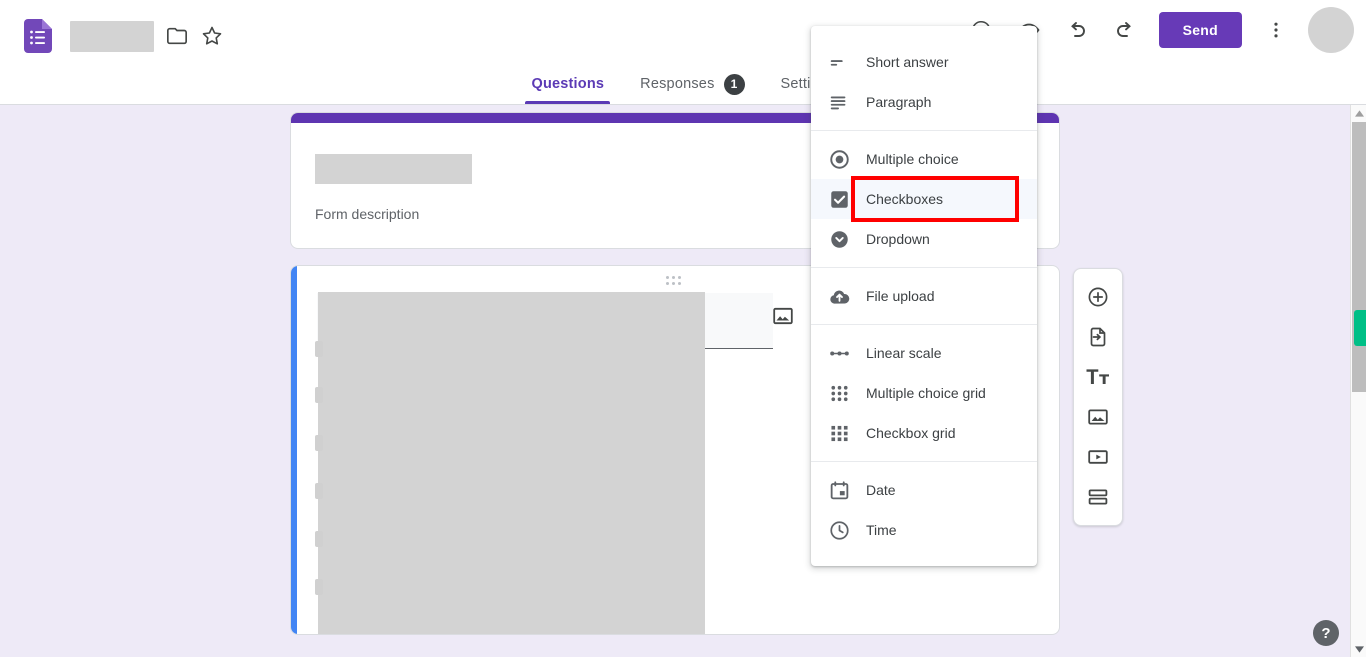  I want to click on menu-item-checkbox-grid: Checkbox grid, so click(924, 433).